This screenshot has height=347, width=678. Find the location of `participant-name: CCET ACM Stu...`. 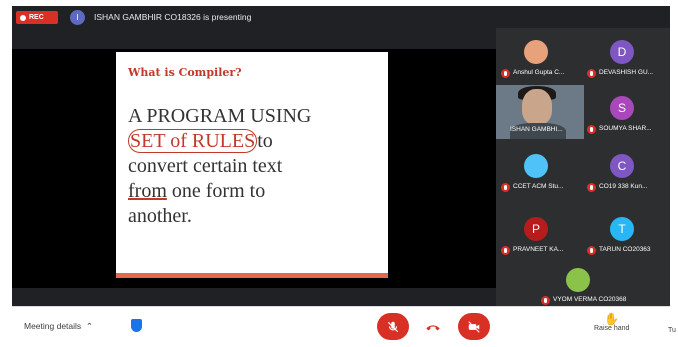

participant-name: CCET ACM Stu... is located at coordinates (538, 186).